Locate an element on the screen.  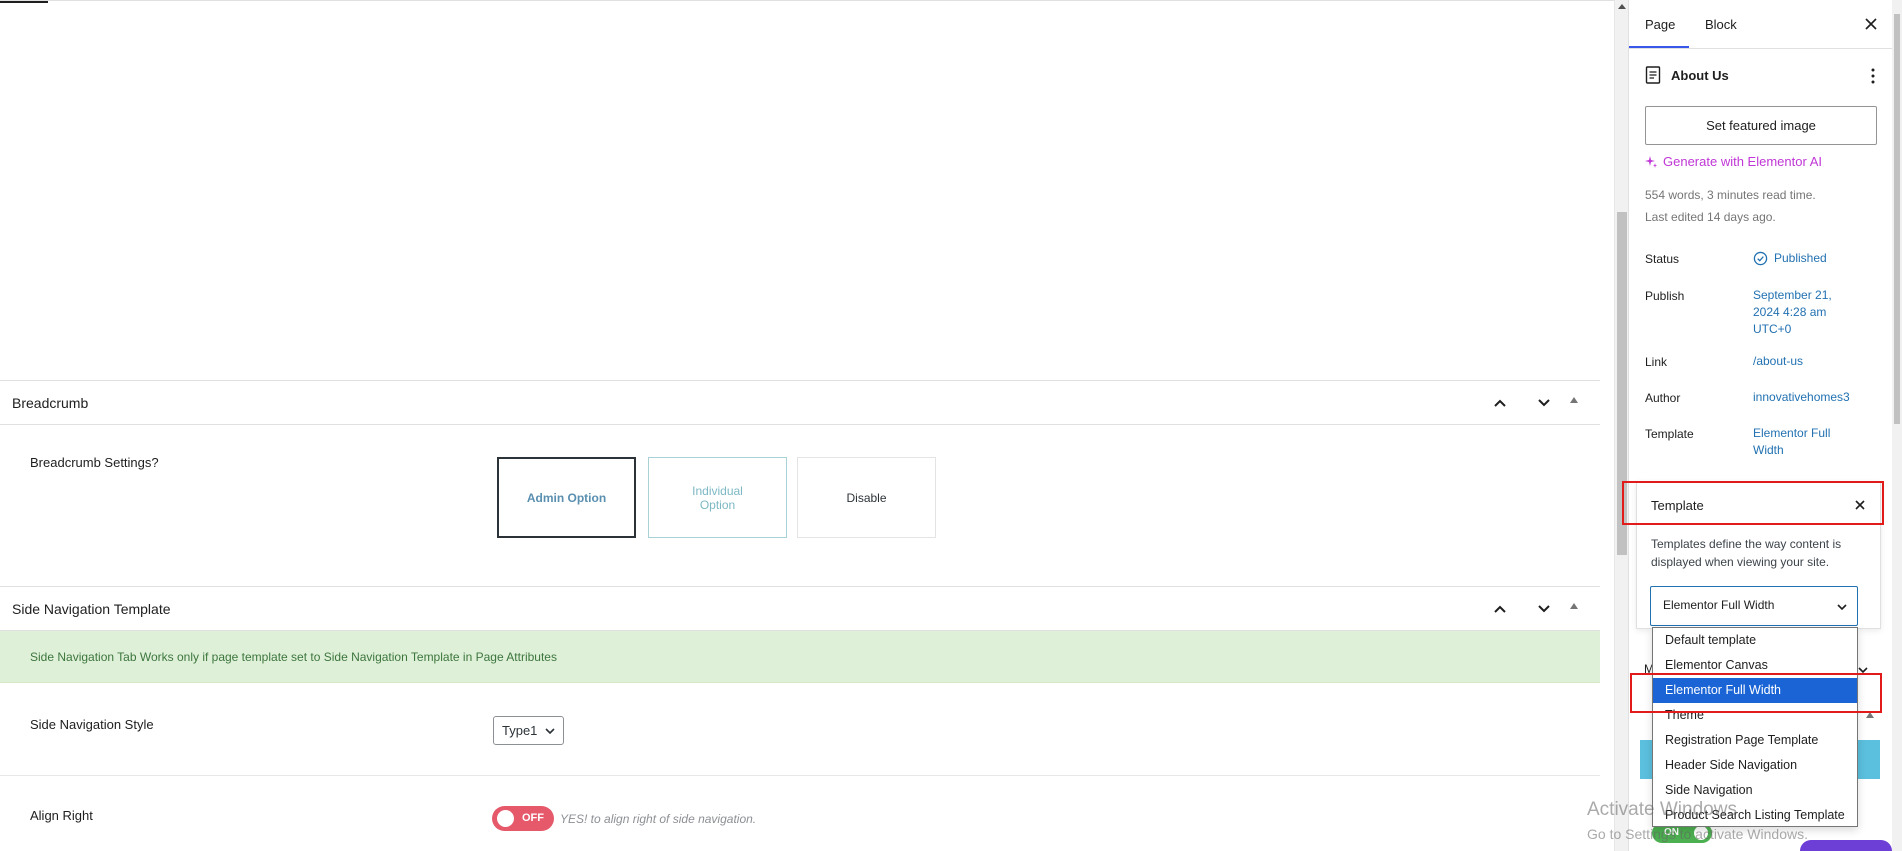
set-featured-image-button: Set featured image is located at coordinates (1761, 125).